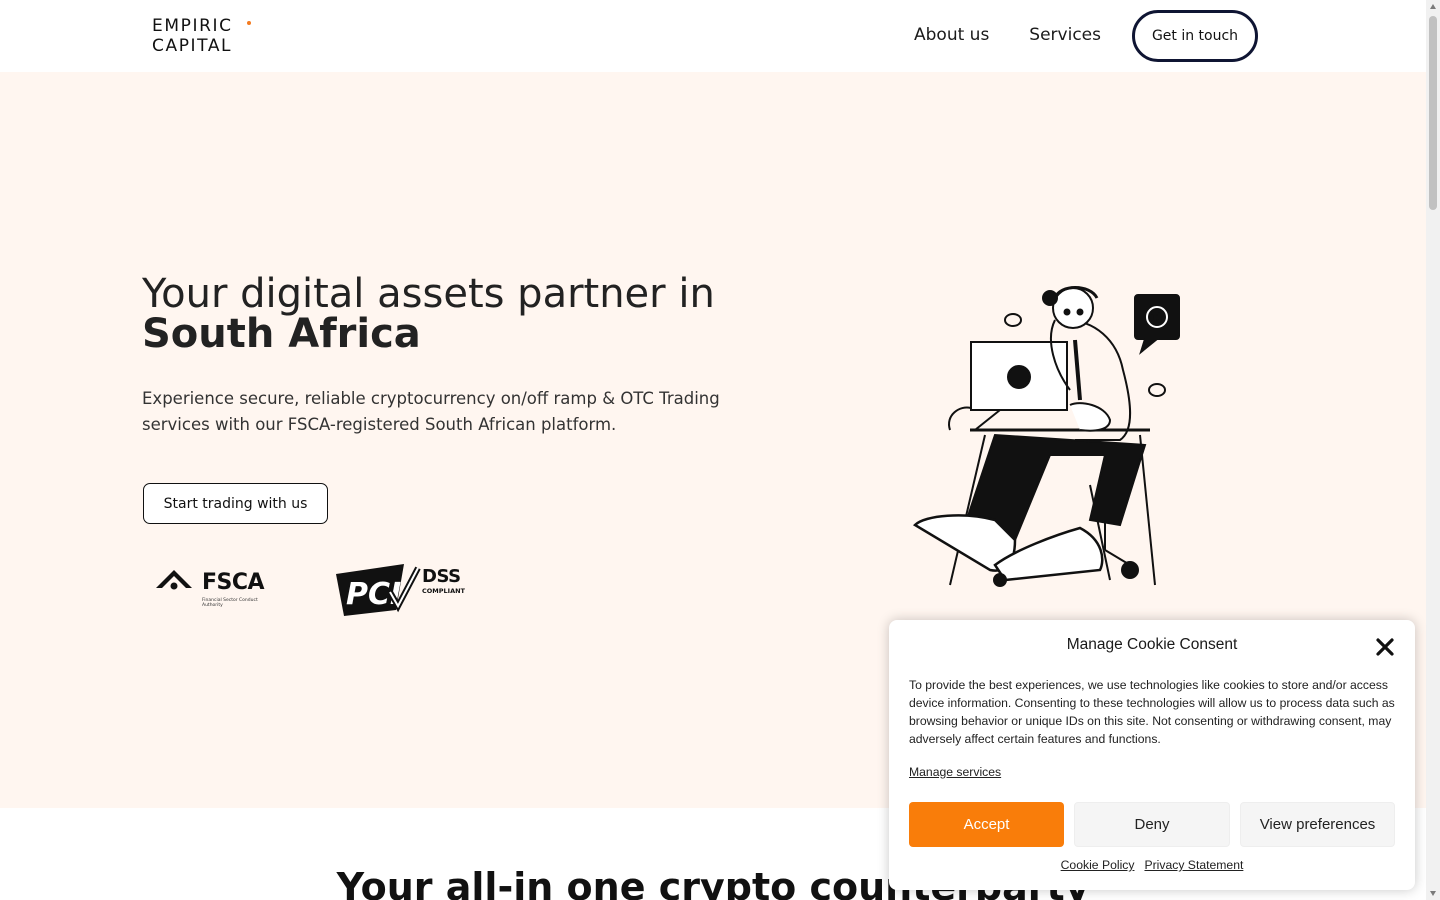  What do you see at coordinates (249, 23) in the screenshot?
I see `logo-accent-dot` at bounding box center [249, 23].